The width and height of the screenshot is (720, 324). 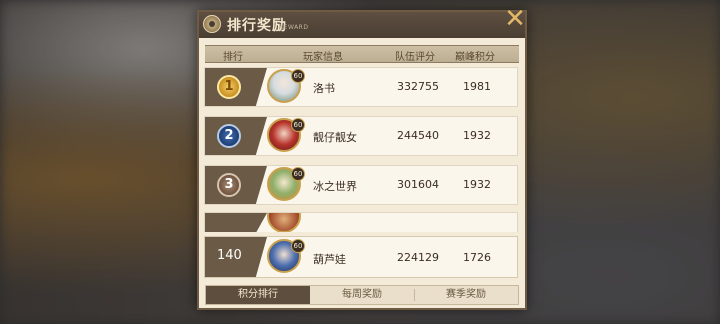 I want to click on team-score: 244540, so click(x=418, y=135).